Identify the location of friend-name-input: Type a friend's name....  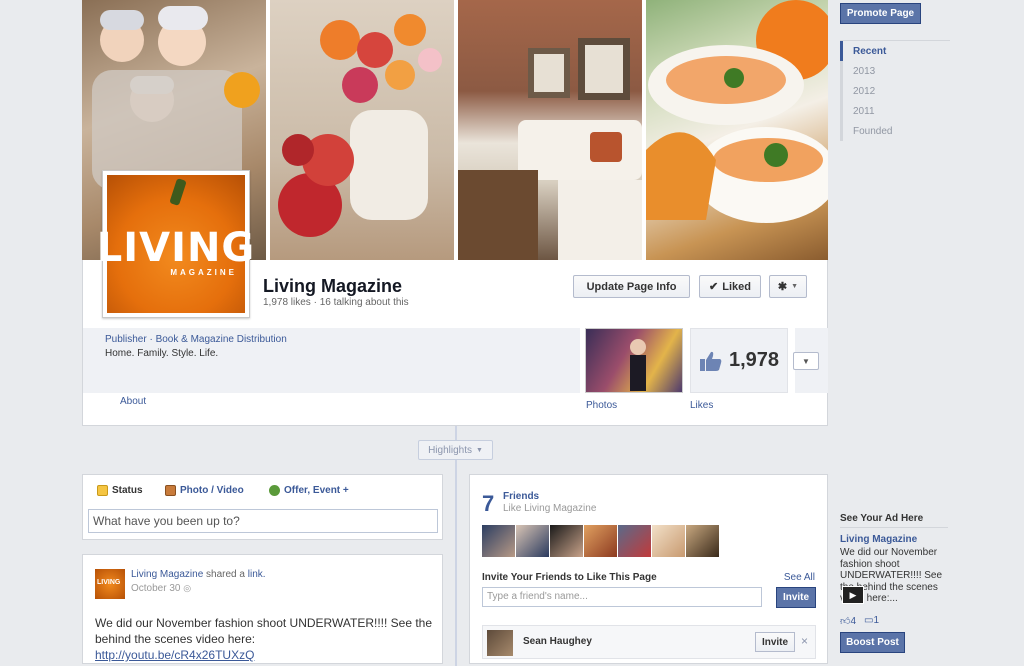
(622, 597).